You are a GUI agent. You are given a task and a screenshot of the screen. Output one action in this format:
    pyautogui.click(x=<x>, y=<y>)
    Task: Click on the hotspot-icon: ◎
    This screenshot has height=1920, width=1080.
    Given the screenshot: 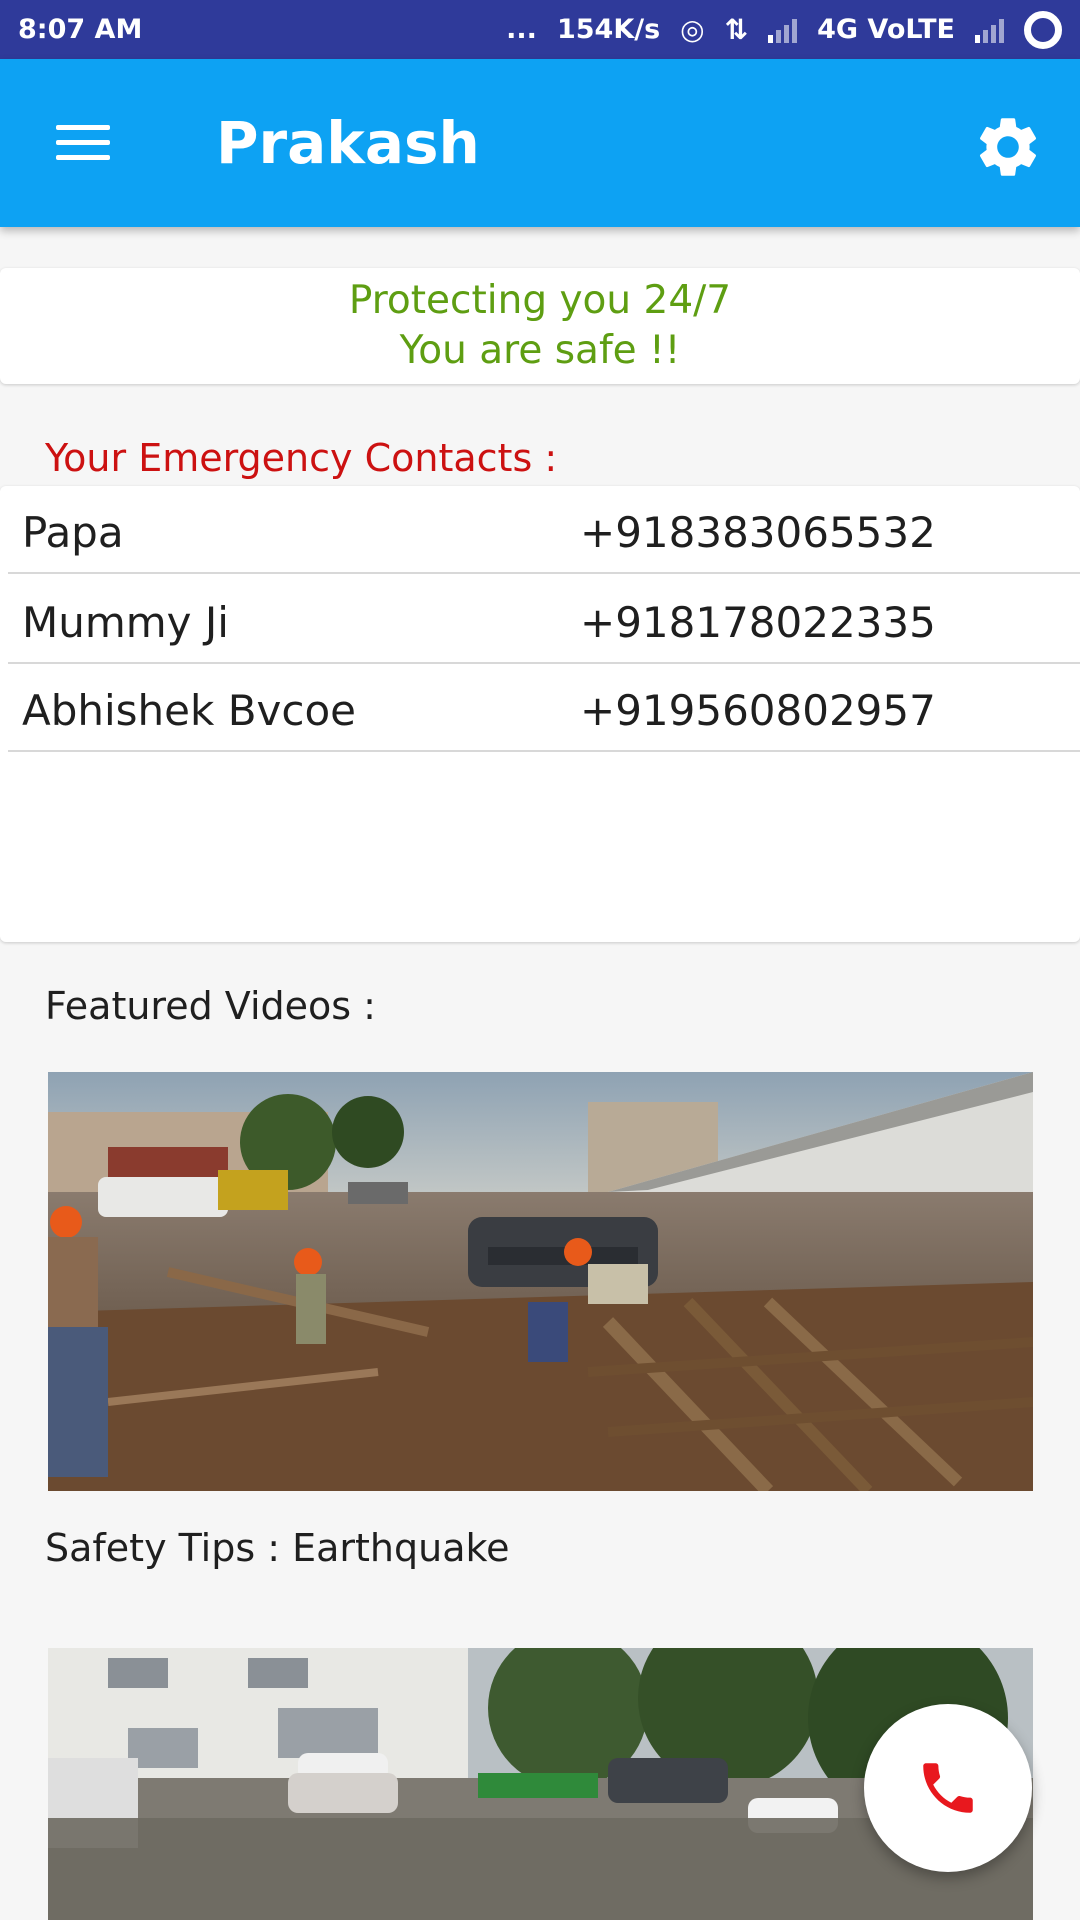 What is the action you would take?
    pyautogui.click(x=692, y=29)
    